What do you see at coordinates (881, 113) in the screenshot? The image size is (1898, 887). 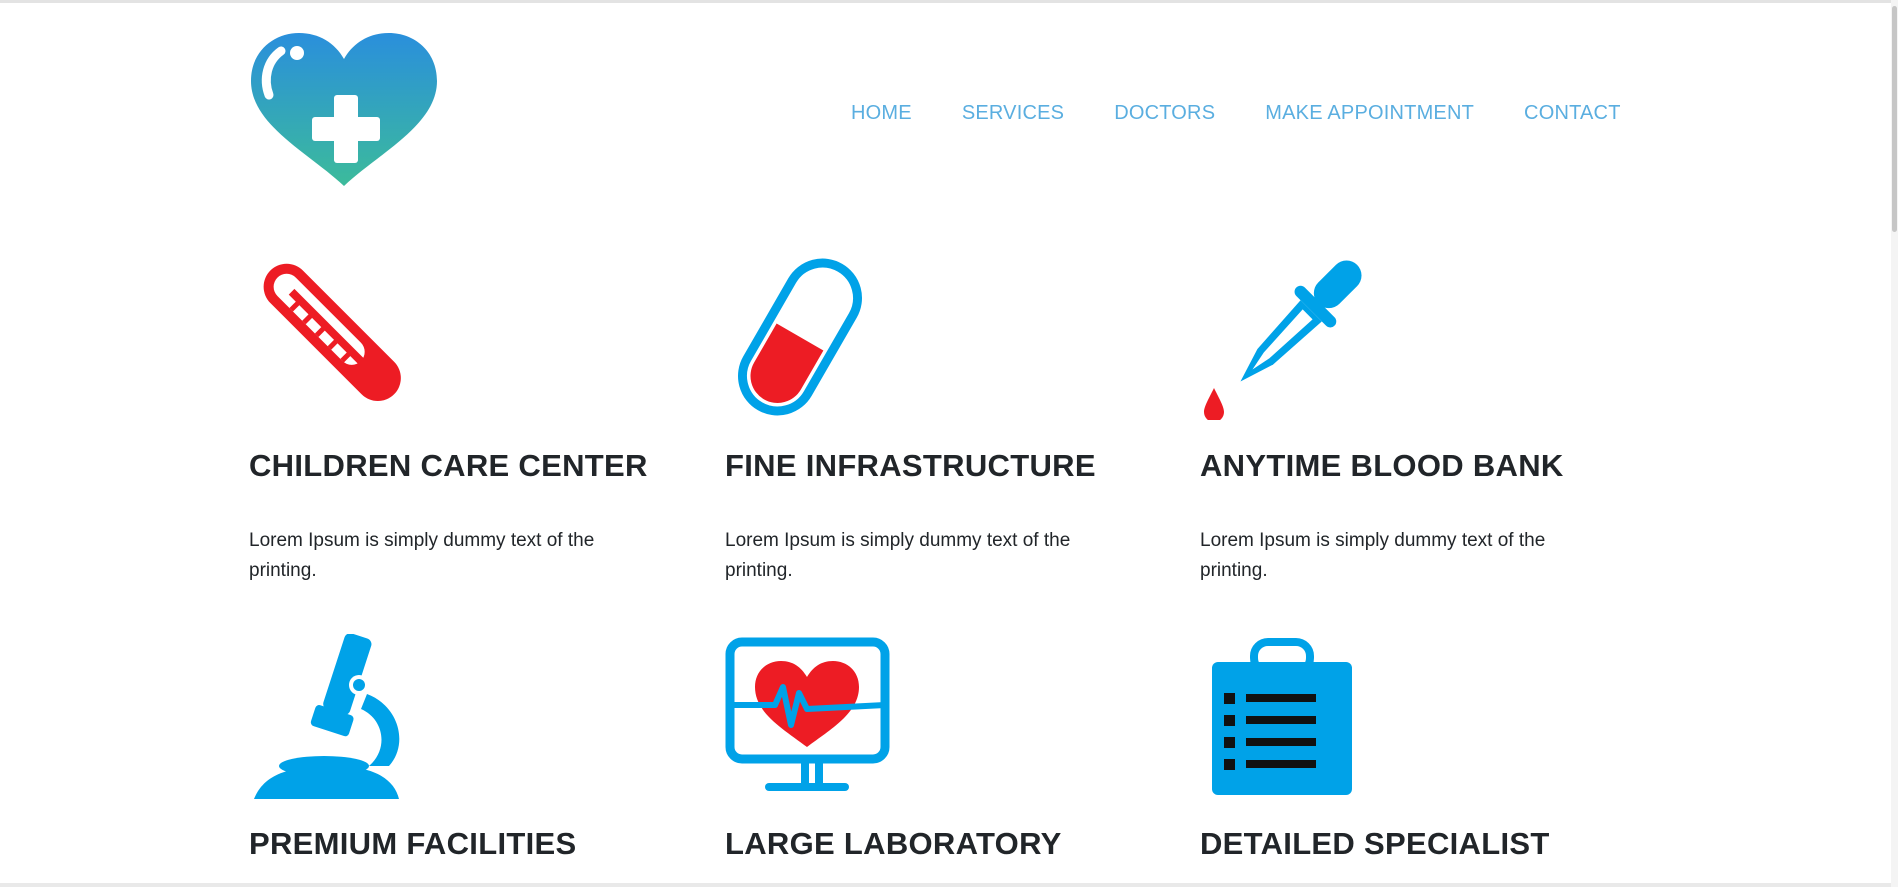 I see `nav-home-link: HOME` at bounding box center [881, 113].